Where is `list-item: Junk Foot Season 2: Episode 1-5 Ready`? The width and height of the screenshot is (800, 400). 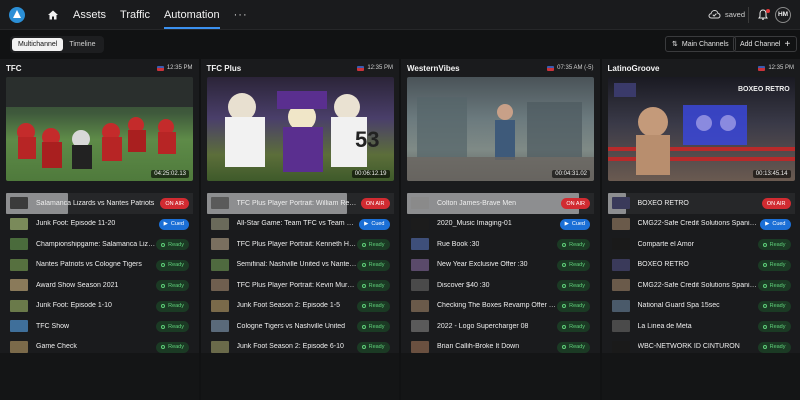
list-item: Junk Foot Season 2: Episode 1-5 Ready is located at coordinates (300, 306).